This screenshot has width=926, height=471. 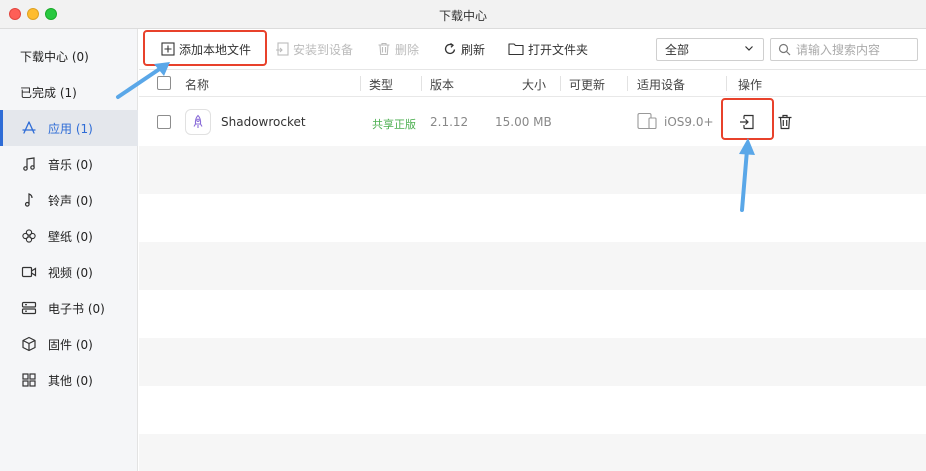 I want to click on ebook-icon, so click(x=29, y=308).